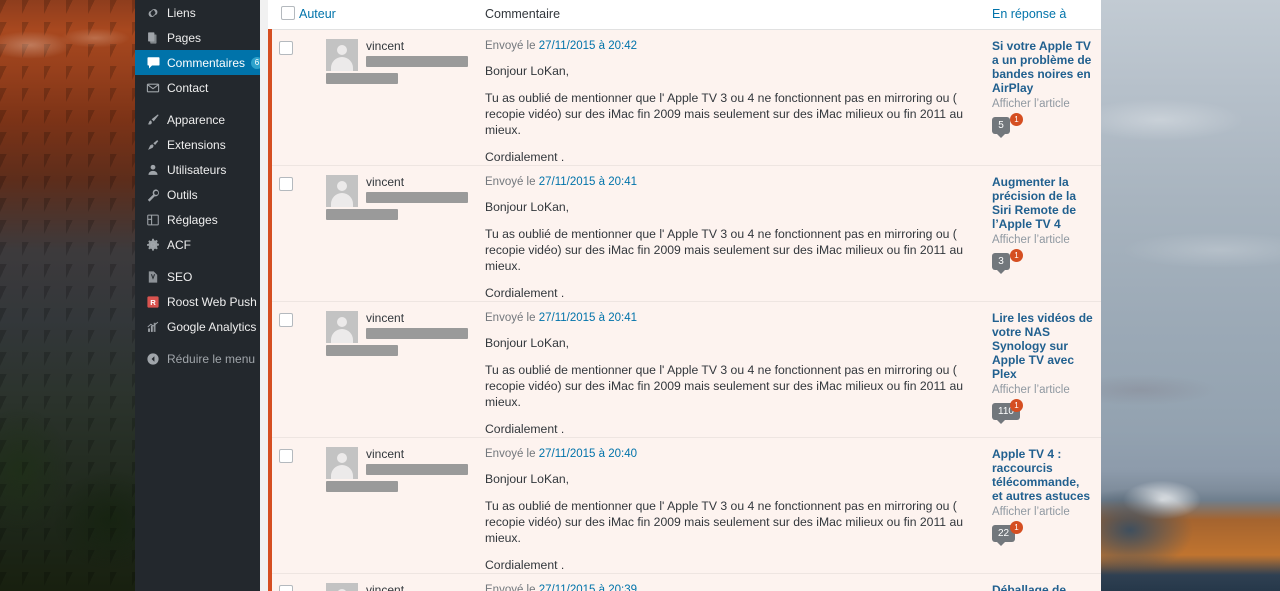 The width and height of the screenshot is (1280, 591). What do you see at coordinates (197, 276) in the screenshot?
I see `sidebar-item-seo: SEO` at bounding box center [197, 276].